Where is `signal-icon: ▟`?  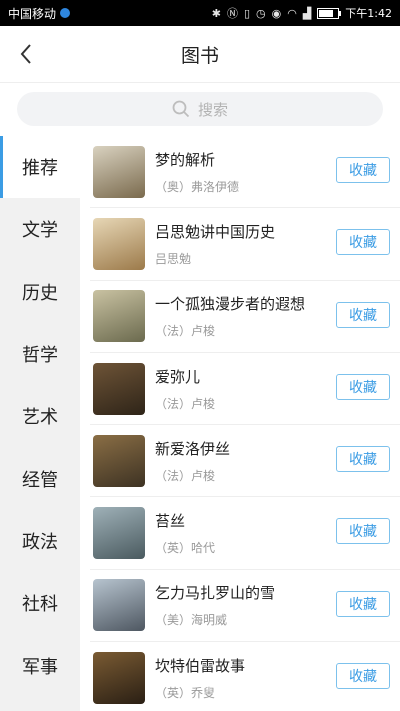
signal-icon: ▟ is located at coordinates (307, 13).